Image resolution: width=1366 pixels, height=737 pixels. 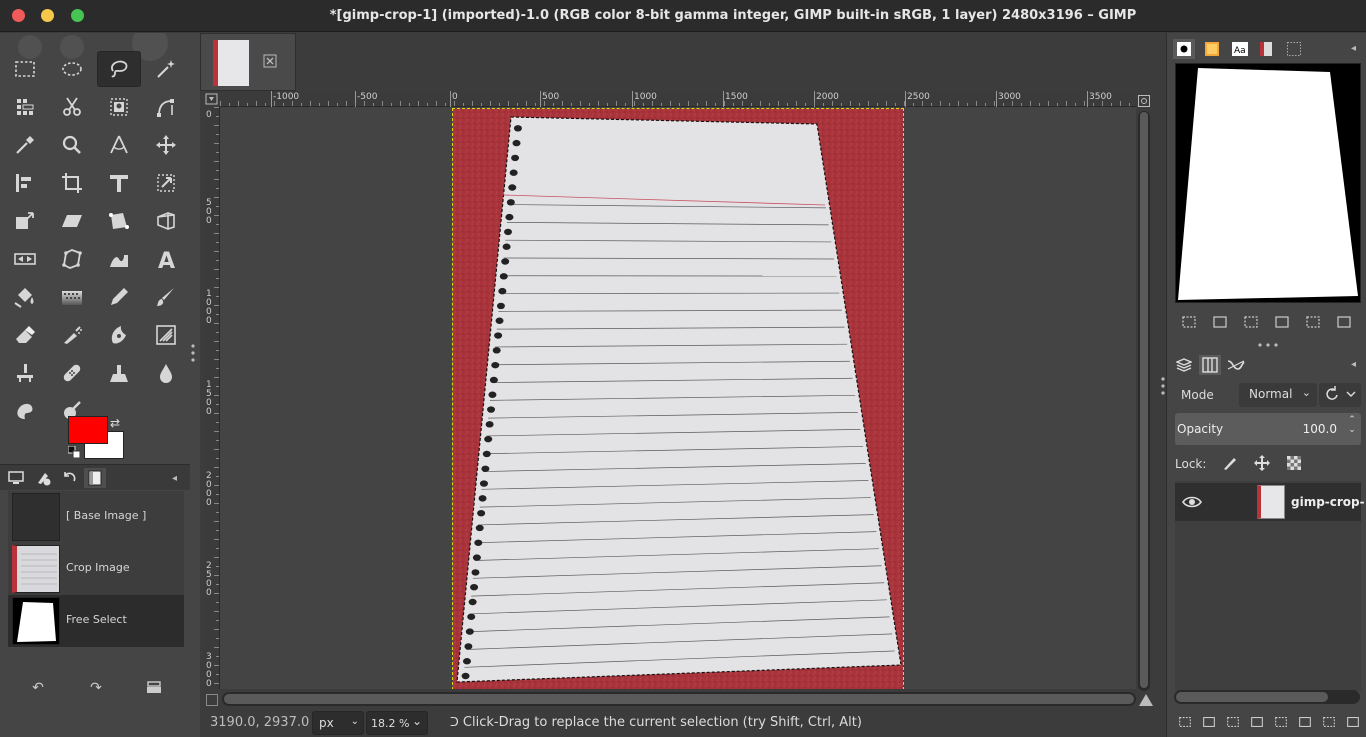 I want to click on new-group-button, so click(x=1209, y=722).